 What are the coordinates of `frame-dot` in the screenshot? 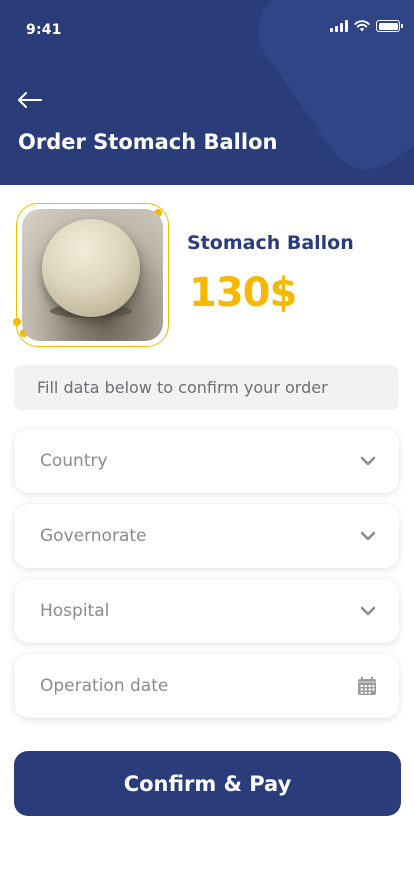 It's located at (17, 322).